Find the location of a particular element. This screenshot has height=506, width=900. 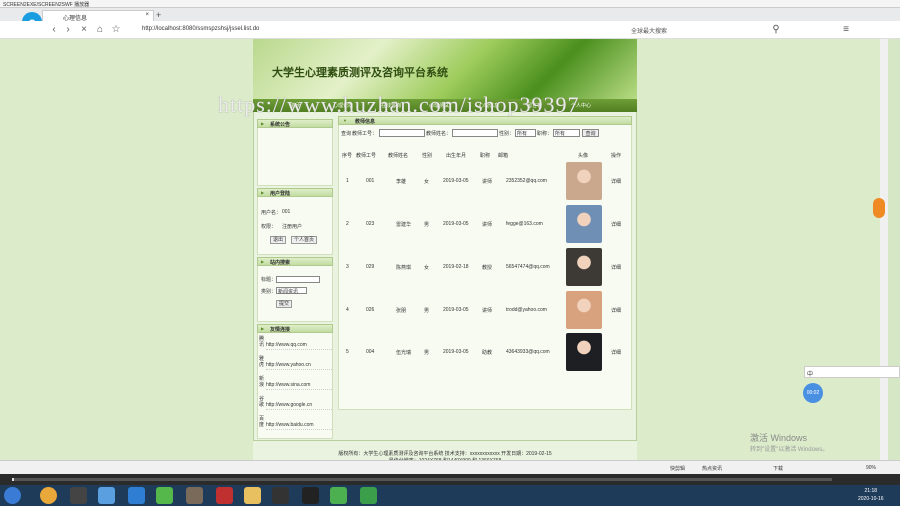

teacher-name-input is located at coordinates (475, 133).